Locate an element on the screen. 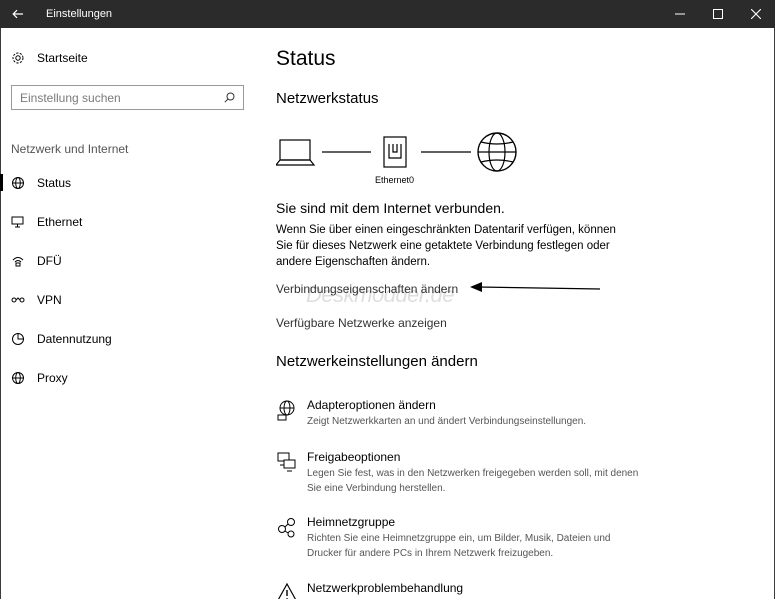 The width and height of the screenshot is (775, 599). minimize-button is located at coordinates (680, 14).